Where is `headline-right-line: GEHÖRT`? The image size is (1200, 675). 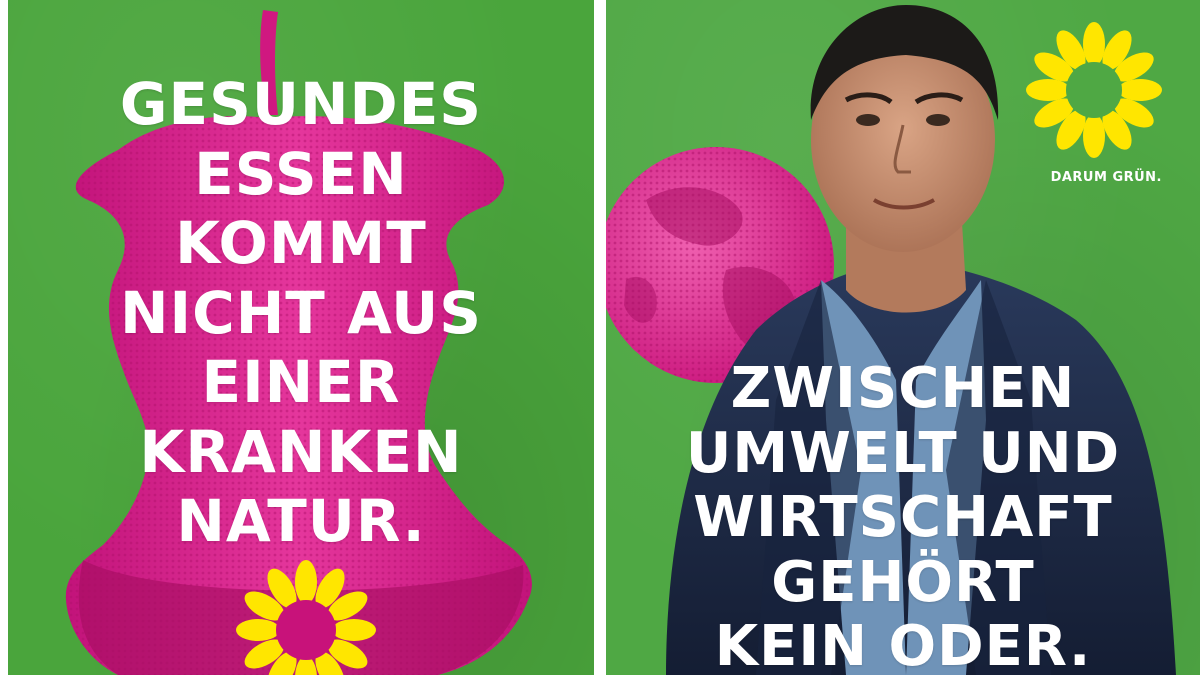 headline-right-line: GEHÖRT is located at coordinates (903, 582).